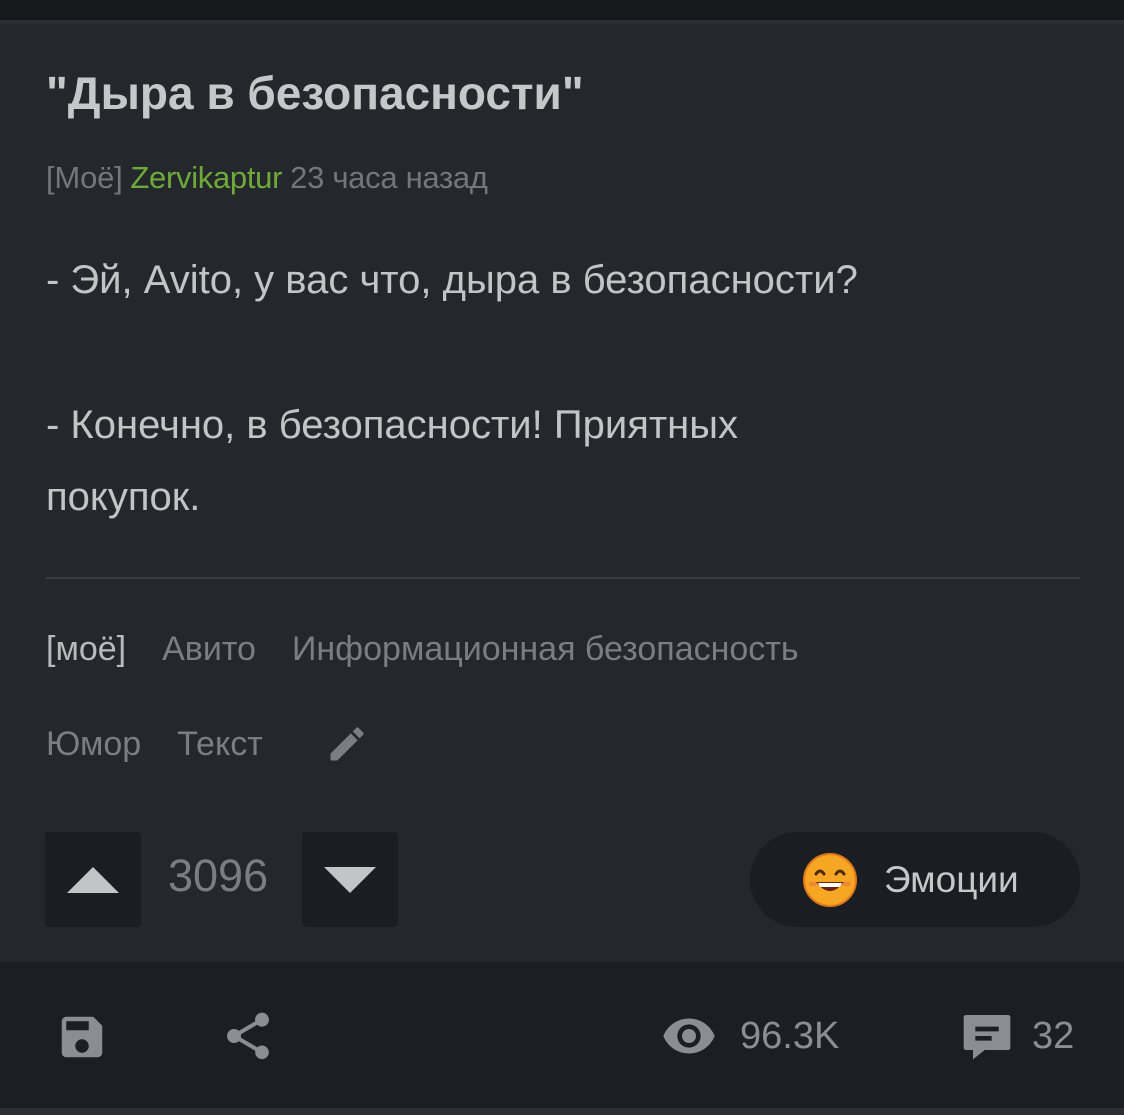 The width and height of the screenshot is (1124, 1115). I want to click on share-button, so click(248, 1036).